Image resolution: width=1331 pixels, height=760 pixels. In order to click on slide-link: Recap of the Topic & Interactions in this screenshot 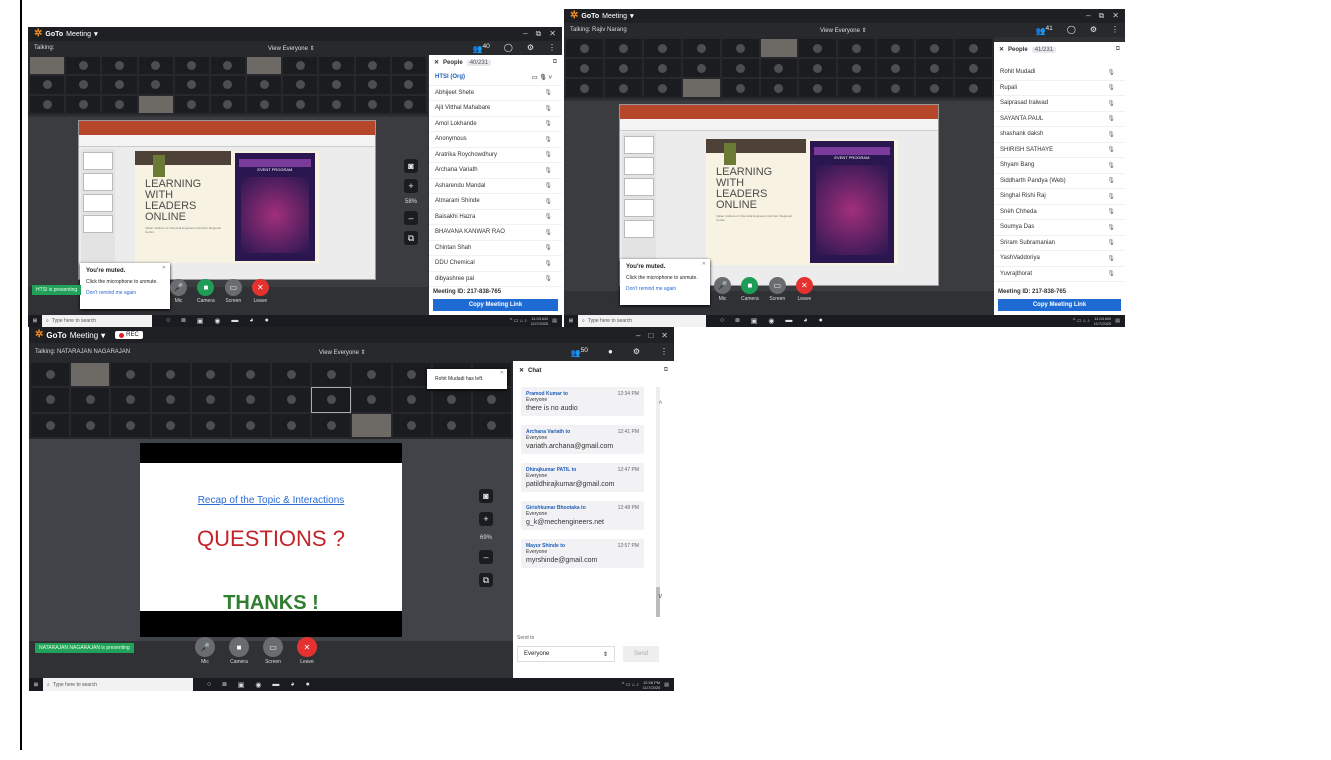, I will do `click(271, 500)`.